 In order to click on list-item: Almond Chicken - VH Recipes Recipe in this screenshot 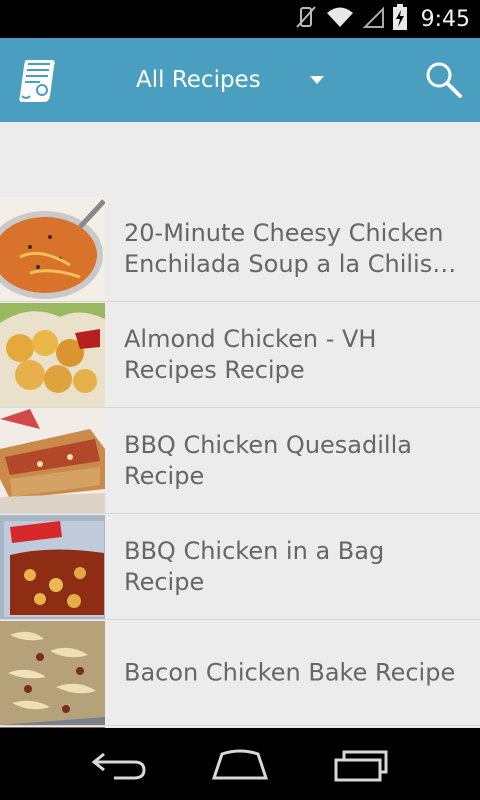, I will do `click(240, 355)`.